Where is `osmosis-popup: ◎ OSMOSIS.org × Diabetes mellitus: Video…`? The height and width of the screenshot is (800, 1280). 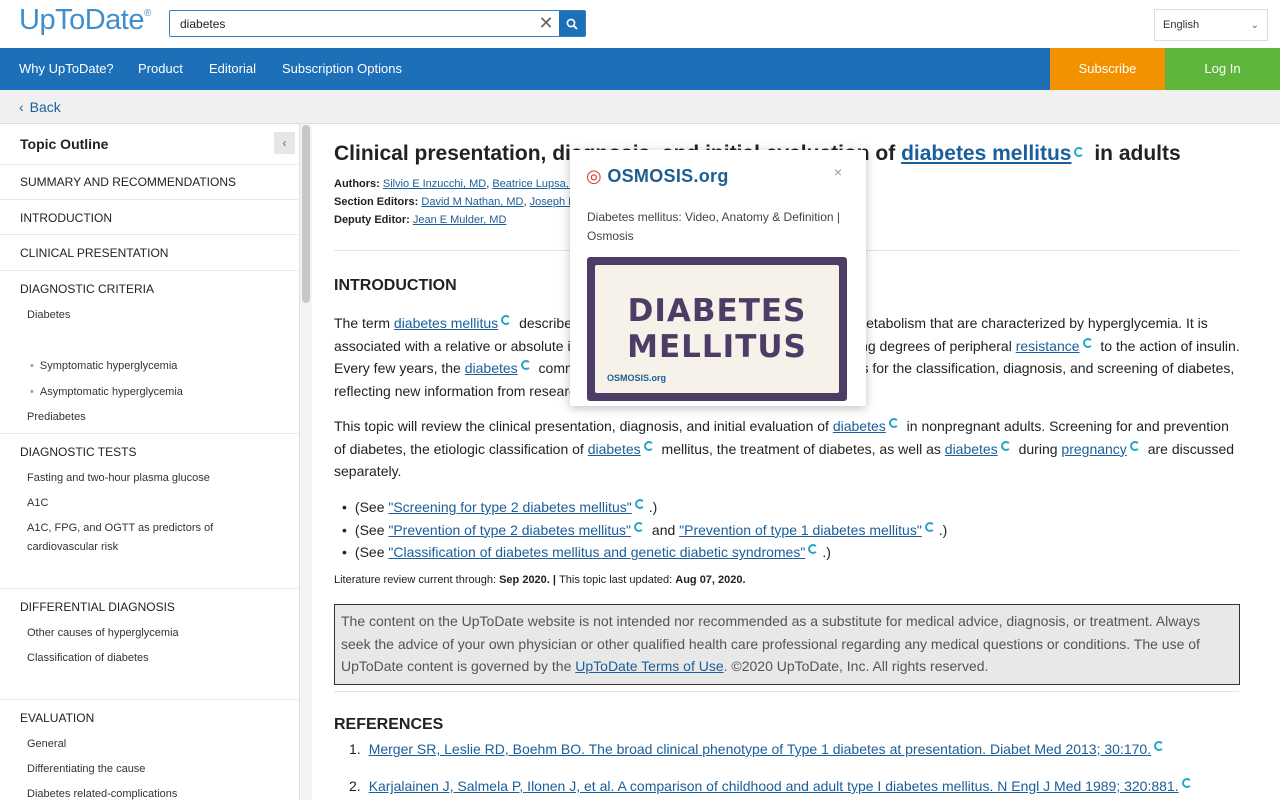
osmosis-popup: ◎ OSMOSIS.org × Diabetes mellitus: Video… is located at coordinates (718, 278).